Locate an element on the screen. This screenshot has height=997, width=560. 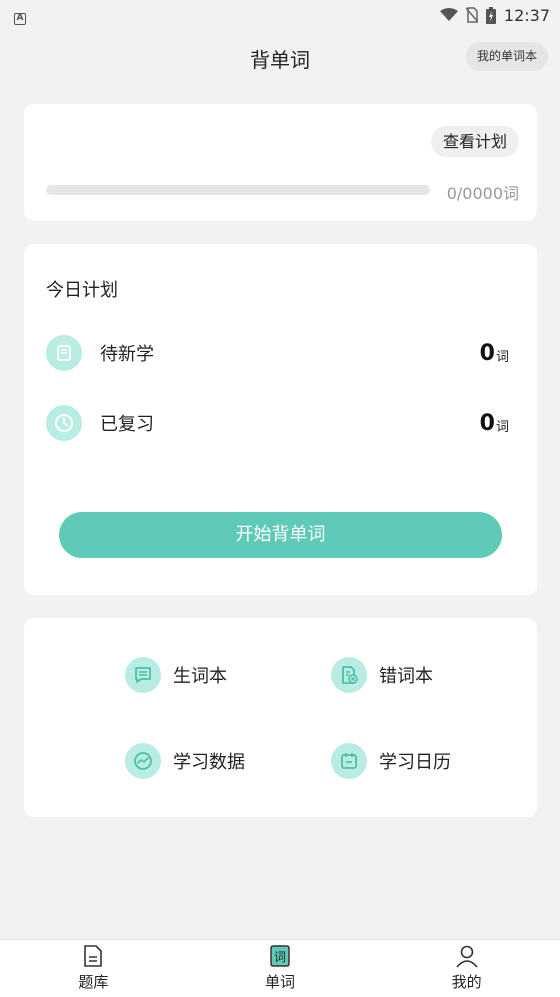
tool-label: 学习数据 is located at coordinates (209, 762).